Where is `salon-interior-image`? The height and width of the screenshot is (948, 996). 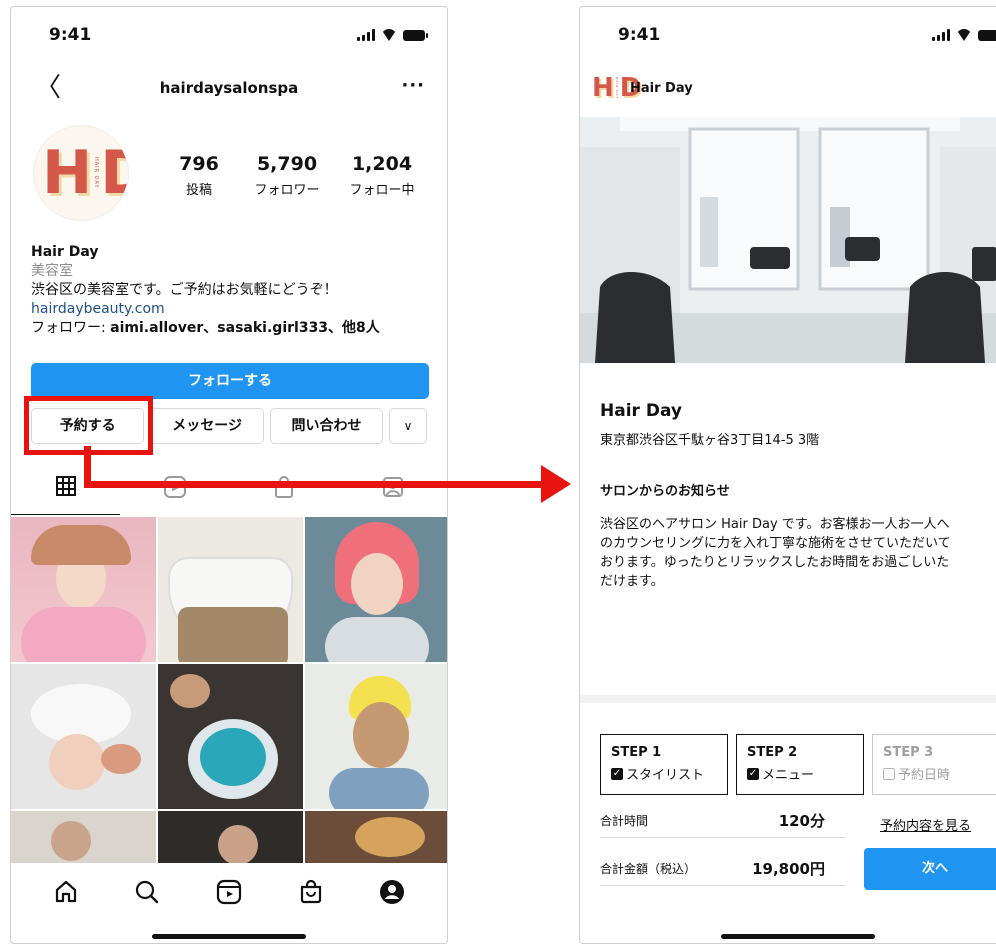 salon-interior-image is located at coordinates (788, 240).